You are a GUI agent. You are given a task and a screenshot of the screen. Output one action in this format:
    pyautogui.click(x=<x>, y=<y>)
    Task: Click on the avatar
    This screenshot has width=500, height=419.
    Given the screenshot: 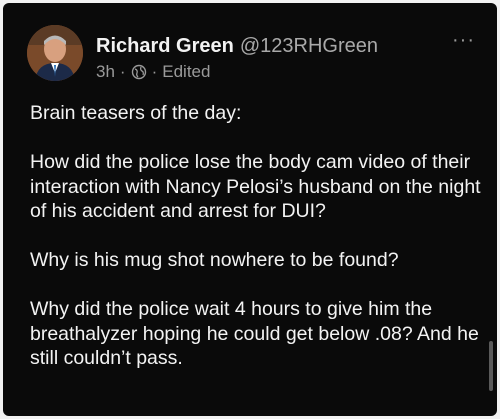 What is the action you would take?
    pyautogui.click(x=55, y=53)
    